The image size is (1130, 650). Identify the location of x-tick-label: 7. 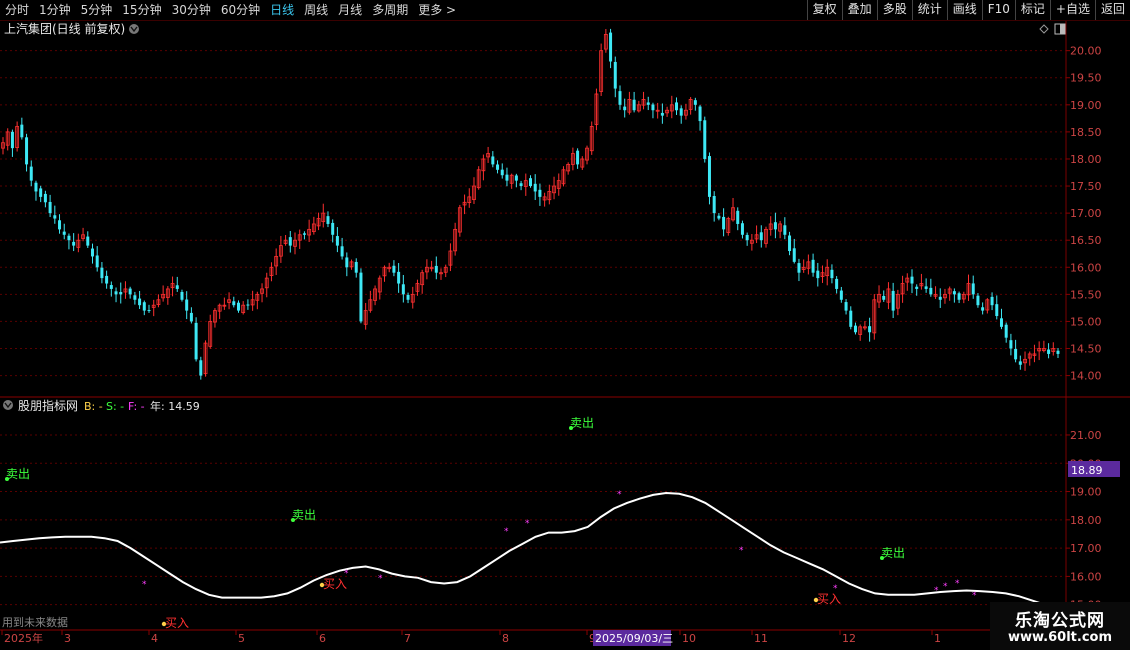
(407, 638).